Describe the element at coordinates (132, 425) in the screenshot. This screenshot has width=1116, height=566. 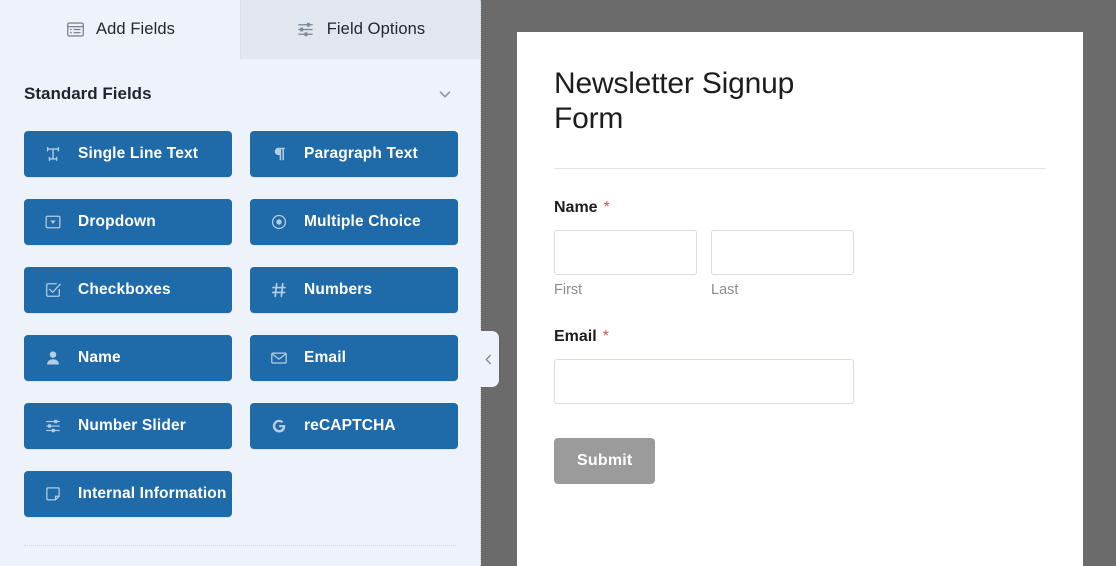
I see `field-button-label: Number Slider` at that location.